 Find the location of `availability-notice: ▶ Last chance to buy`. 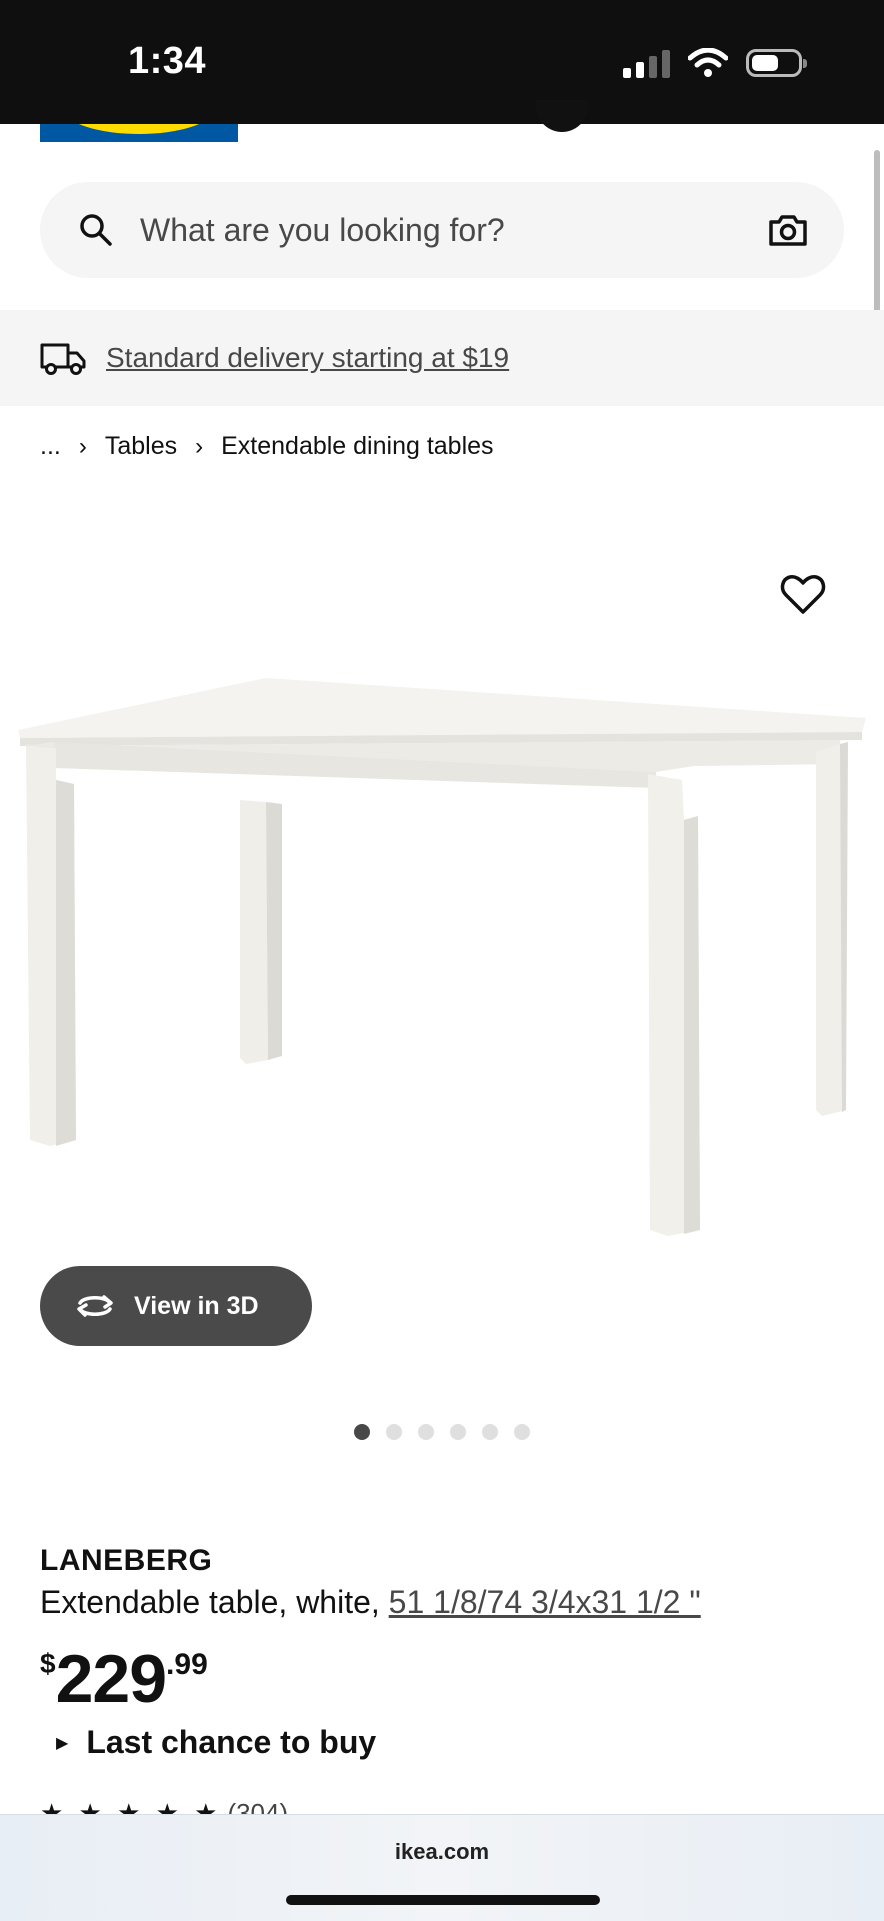

availability-notice: ▶ Last chance to buy is located at coordinates (216, 1742).